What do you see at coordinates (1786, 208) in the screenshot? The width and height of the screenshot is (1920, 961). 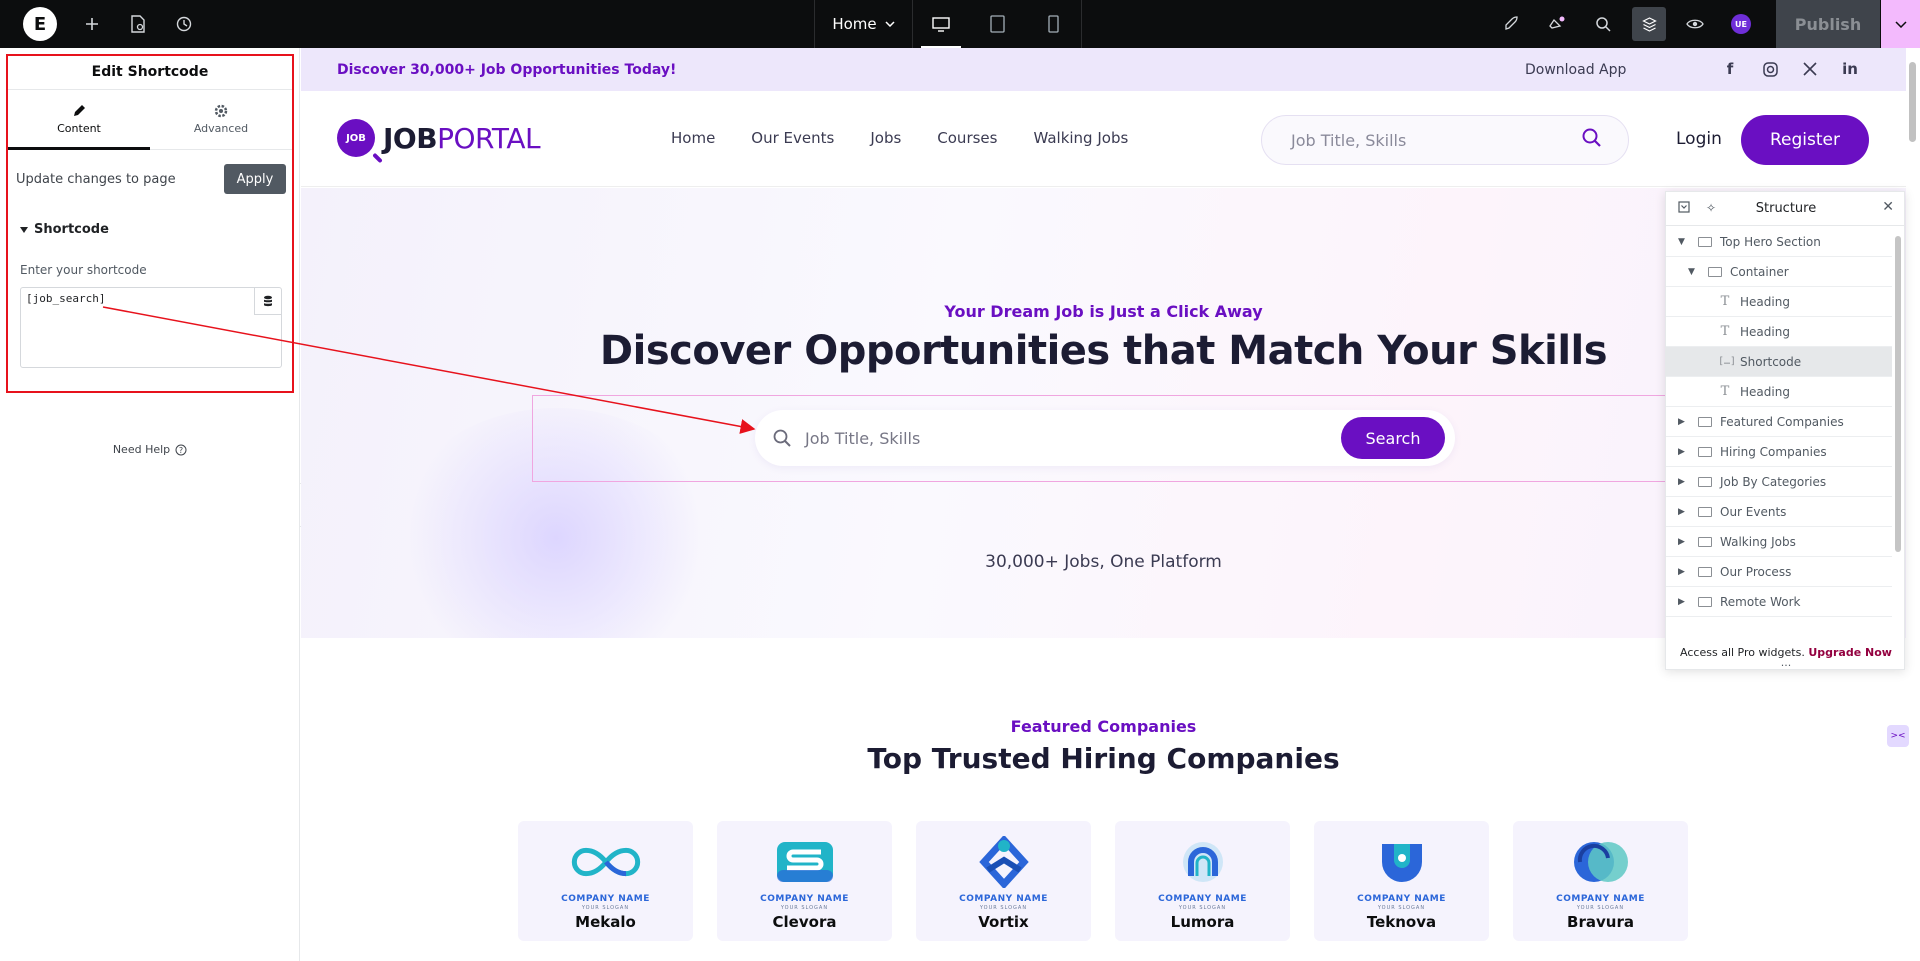 I see `structure-title: Structure` at bounding box center [1786, 208].